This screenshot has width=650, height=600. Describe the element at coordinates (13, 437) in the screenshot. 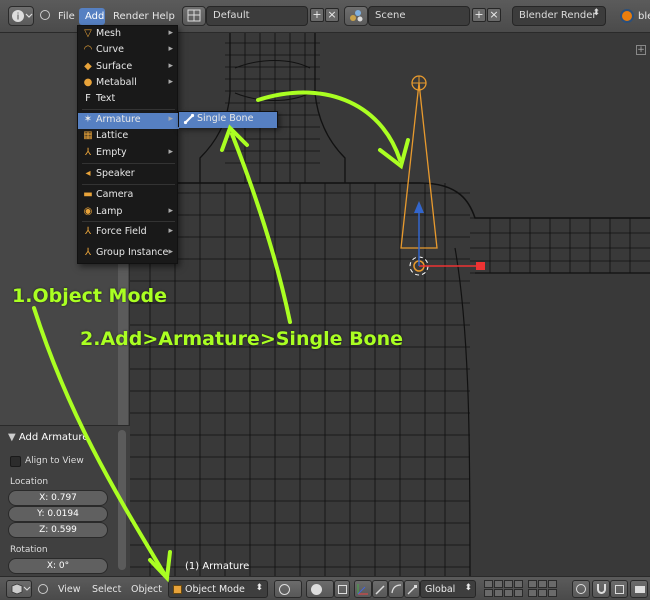

I see `triangle-down-icon: ▼` at that location.